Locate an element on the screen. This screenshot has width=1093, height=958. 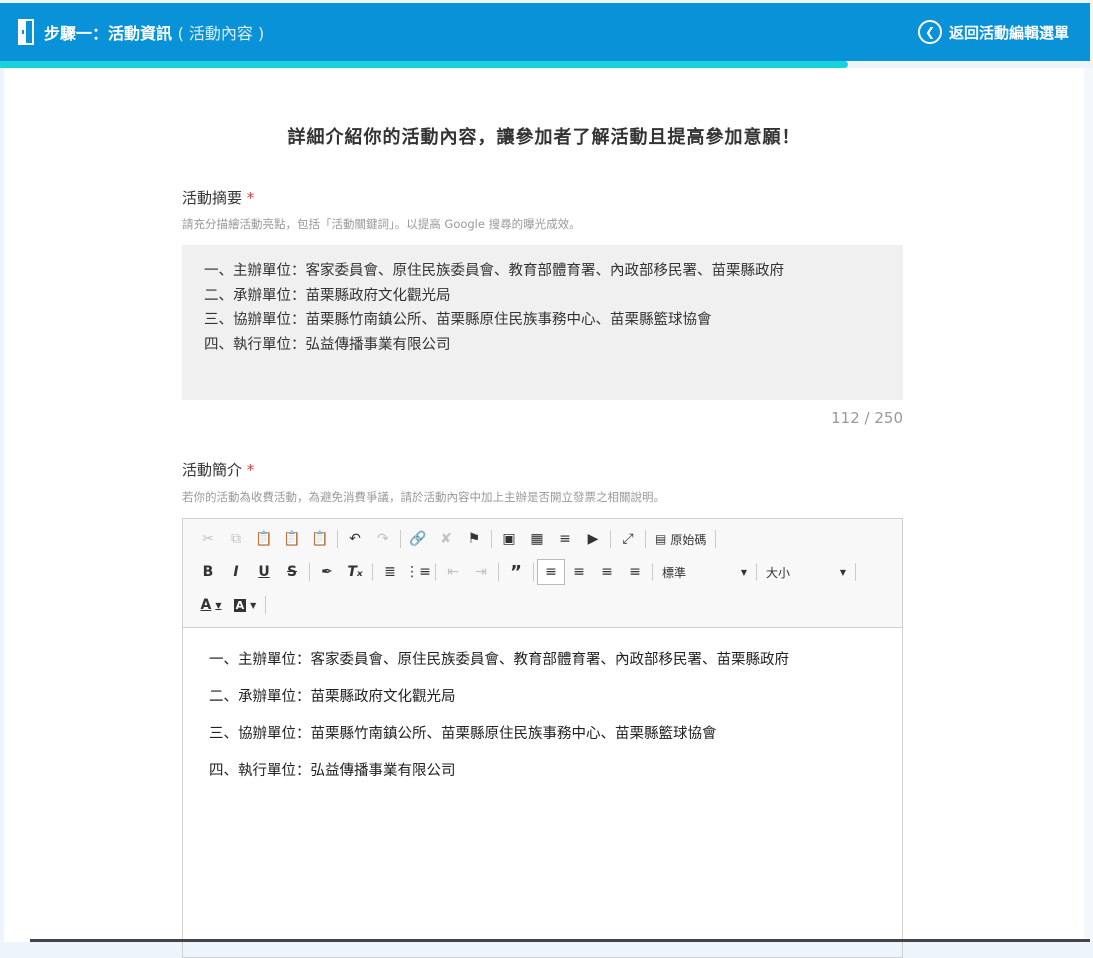
content-paragraph: 二、承辦單位：苗栗縣政府文化觀光局 is located at coordinates (332, 697).